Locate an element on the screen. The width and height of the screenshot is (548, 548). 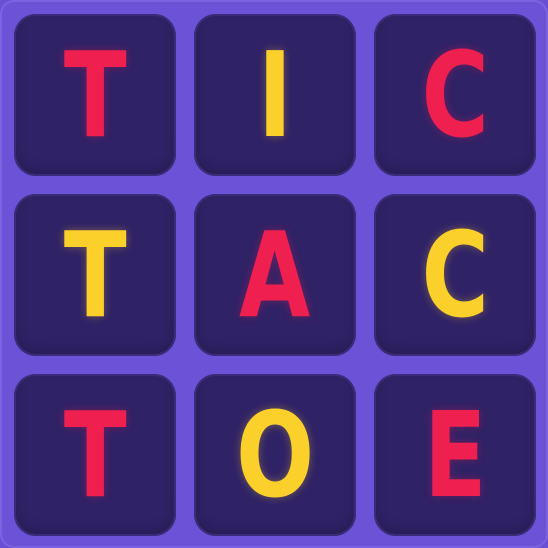
tile-3: C is located at coordinates (455, 95).